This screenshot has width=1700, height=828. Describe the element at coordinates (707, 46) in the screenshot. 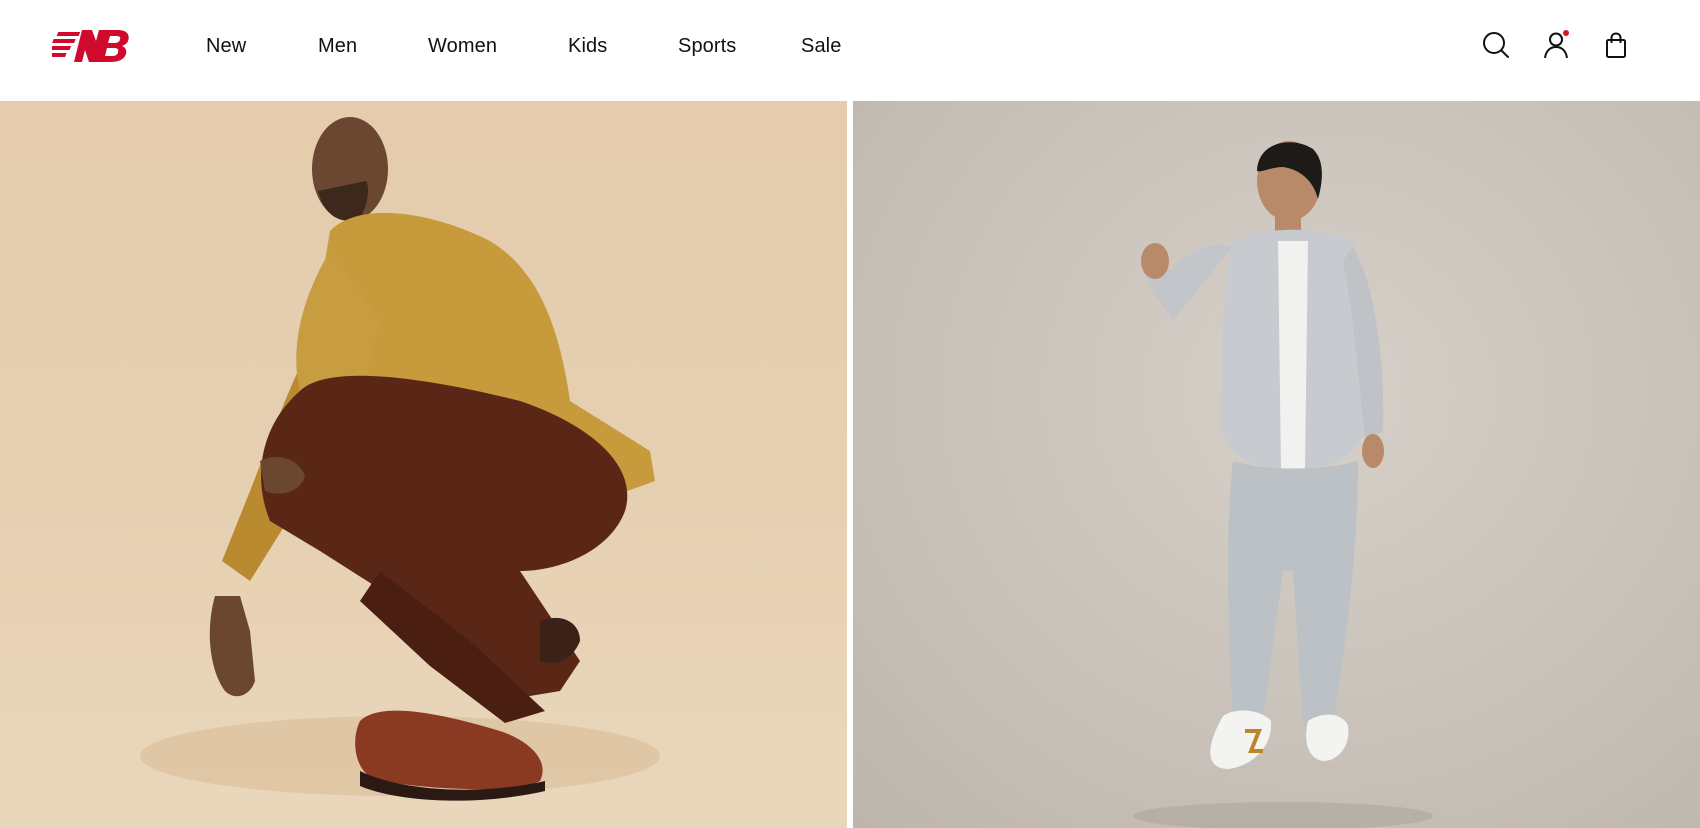

I see `nav-item-sports: Sports` at that location.